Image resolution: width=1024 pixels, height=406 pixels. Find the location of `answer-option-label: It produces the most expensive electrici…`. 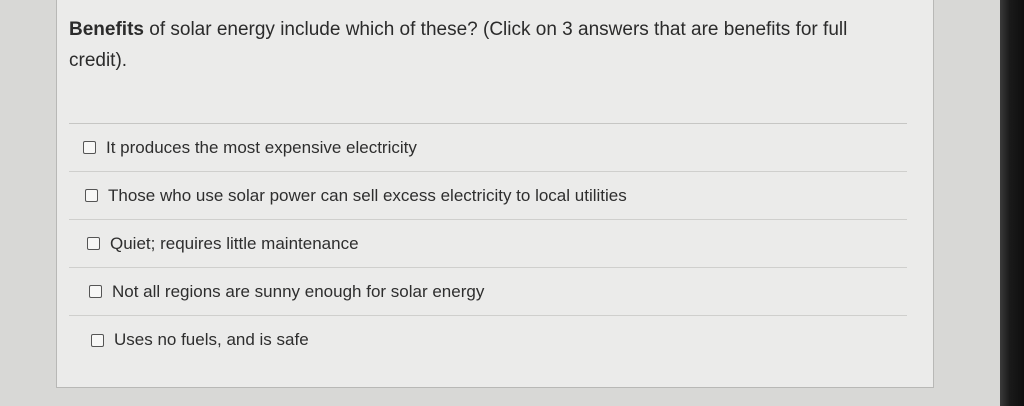

answer-option-label: It produces the most expensive electrici… is located at coordinates (261, 147).